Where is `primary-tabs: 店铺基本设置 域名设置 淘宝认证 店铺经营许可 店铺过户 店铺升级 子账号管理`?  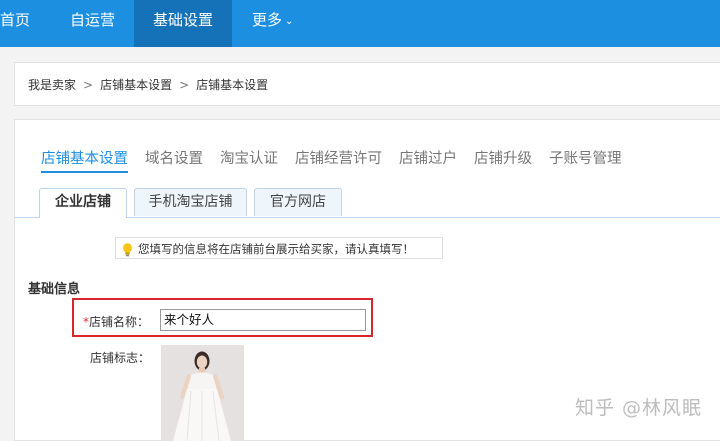
primary-tabs: 店铺基本设置 域名设置 淘宝认证 店铺经营许可 店铺过户 店铺升级 子账号管理 is located at coordinates (340, 160).